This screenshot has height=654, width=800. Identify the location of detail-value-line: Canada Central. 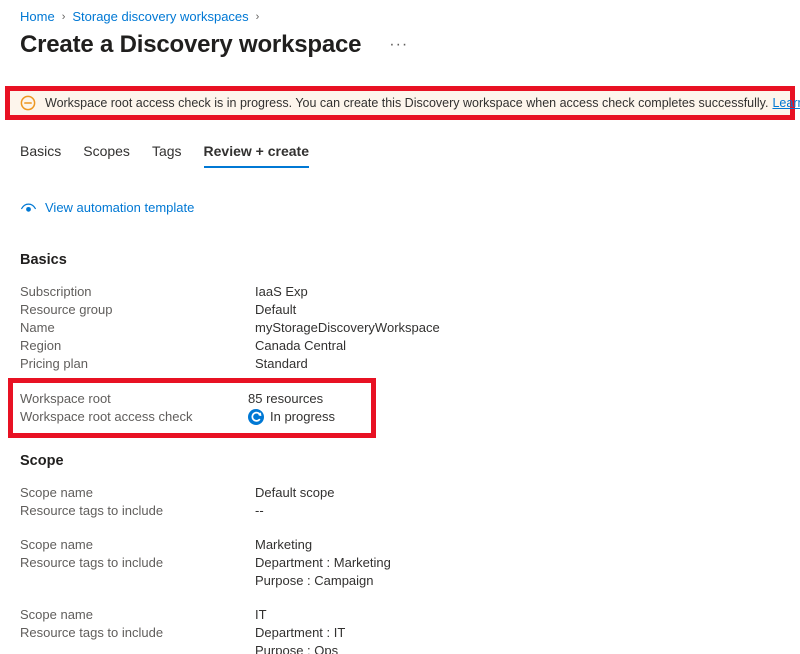
(517, 346).